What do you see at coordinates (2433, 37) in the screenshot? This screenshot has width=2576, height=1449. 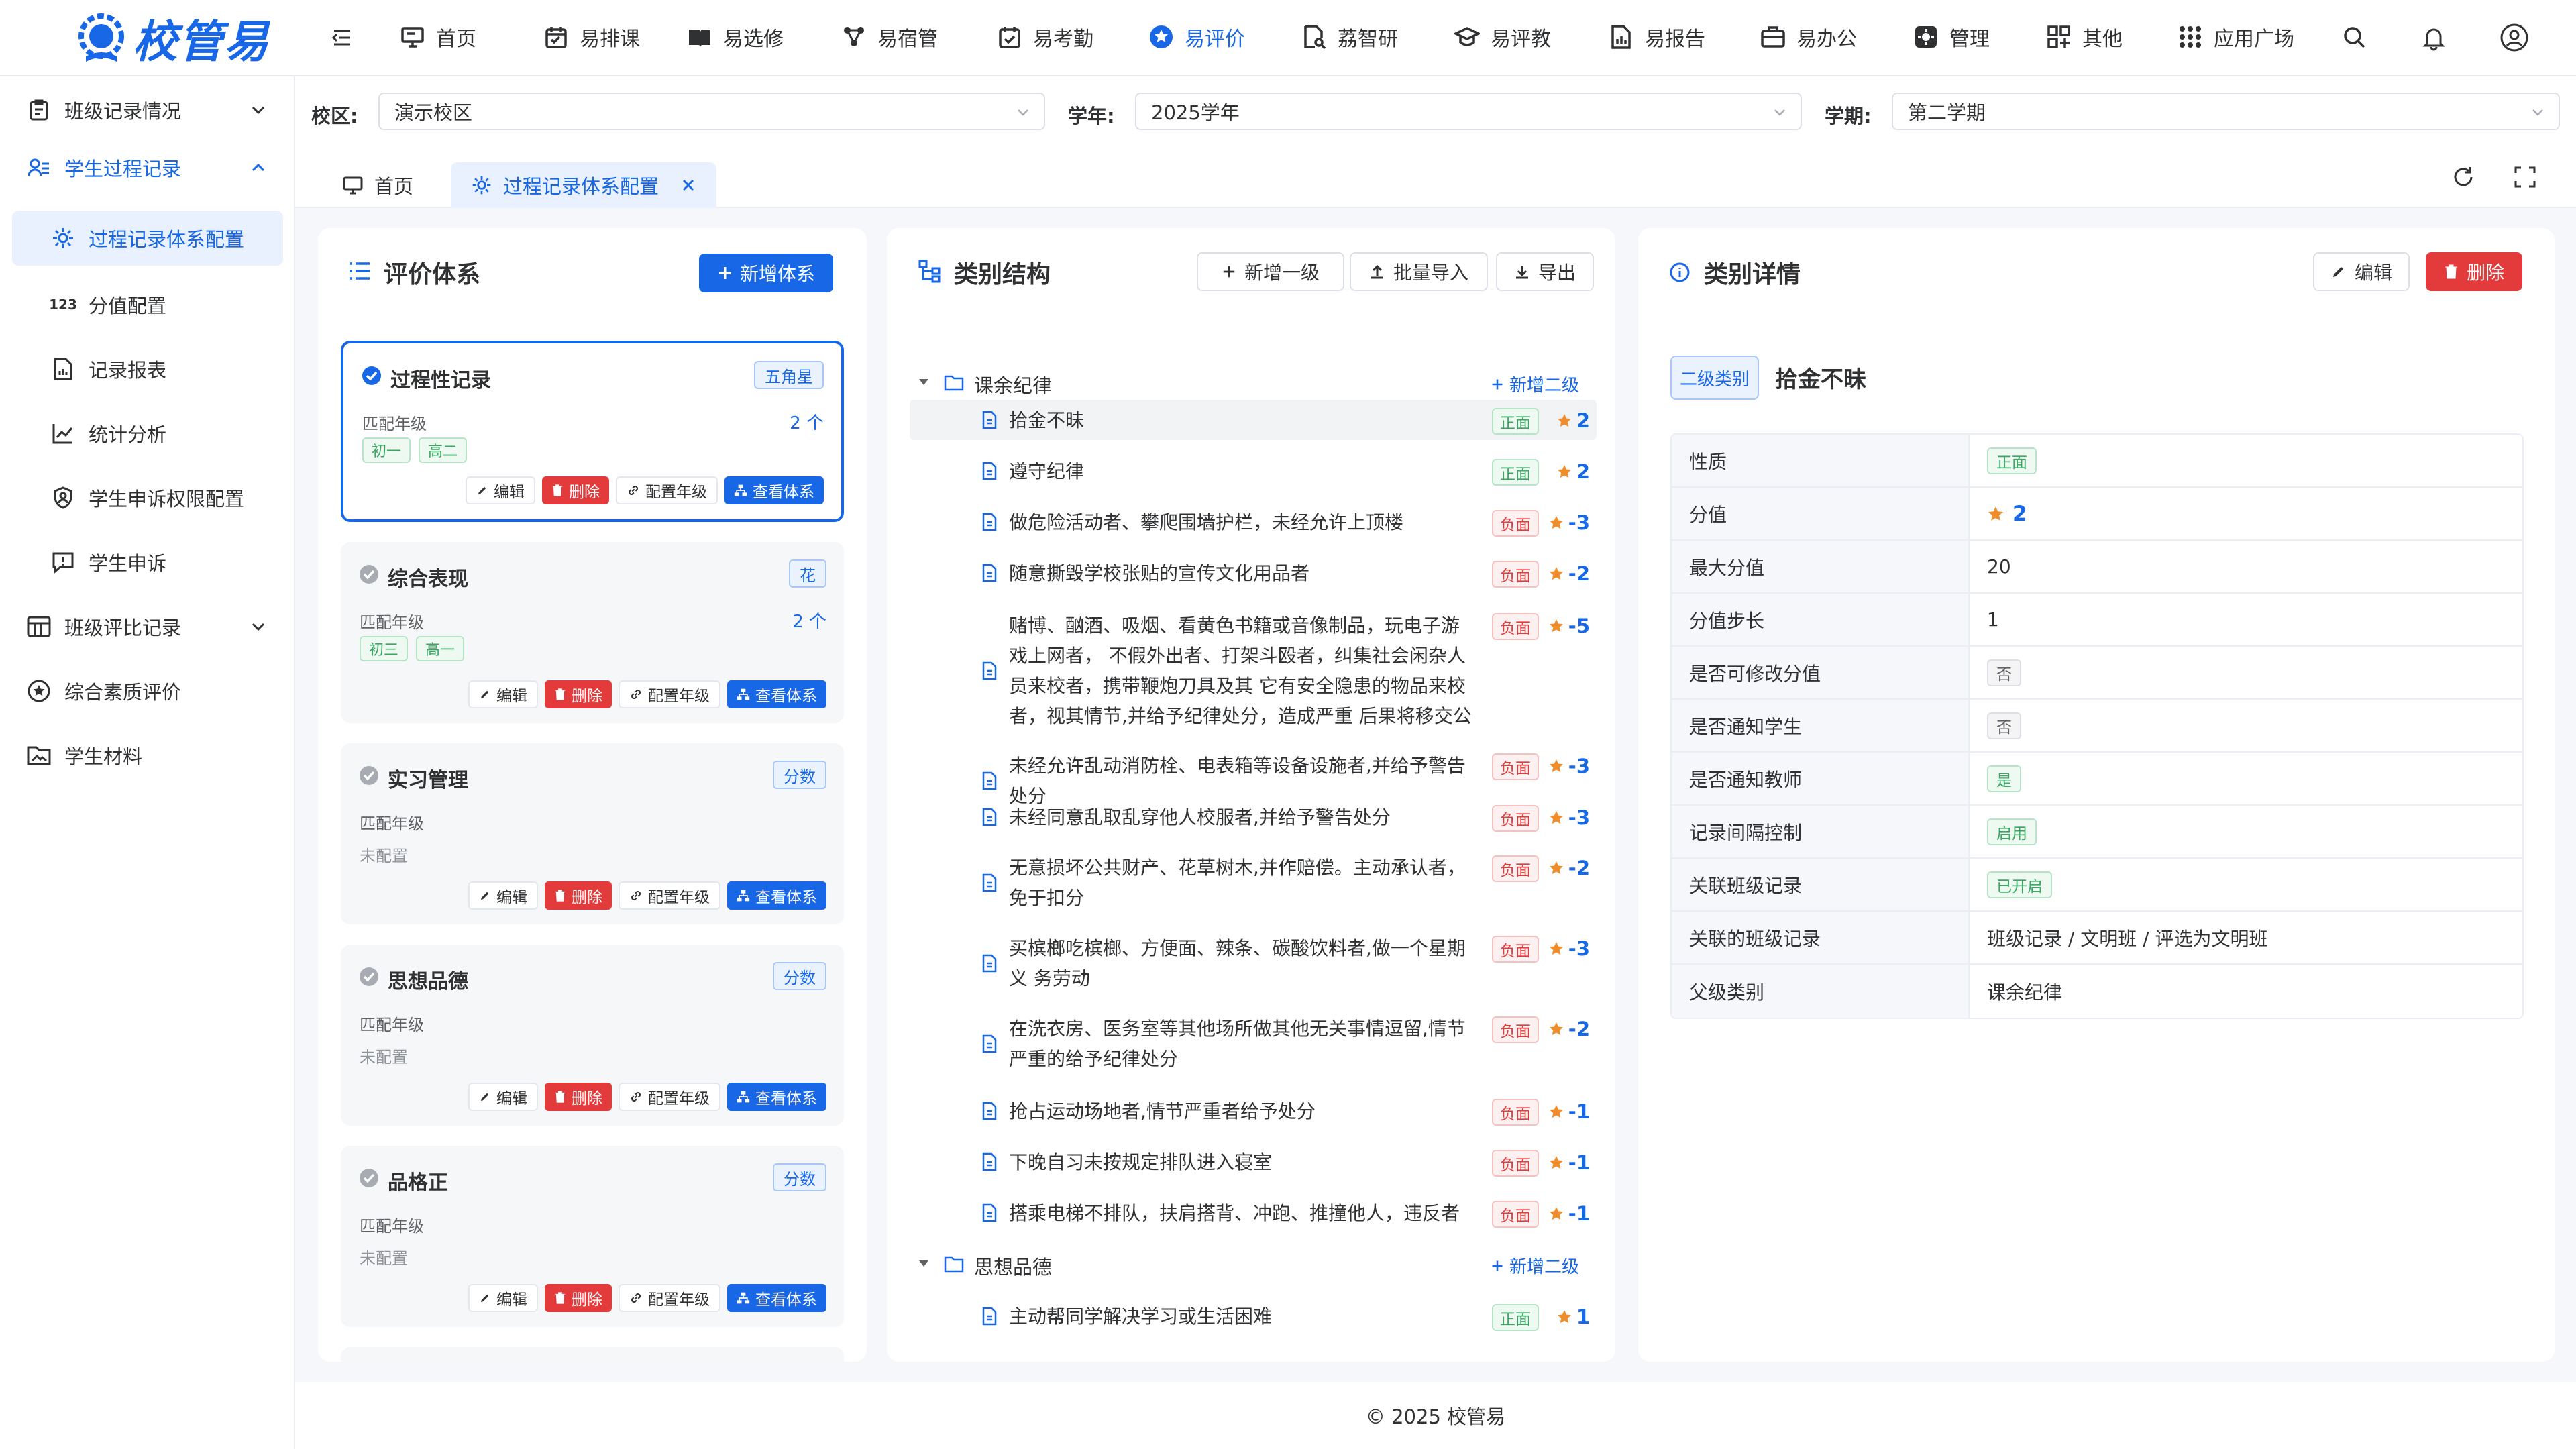 I see `bell-icon` at bounding box center [2433, 37].